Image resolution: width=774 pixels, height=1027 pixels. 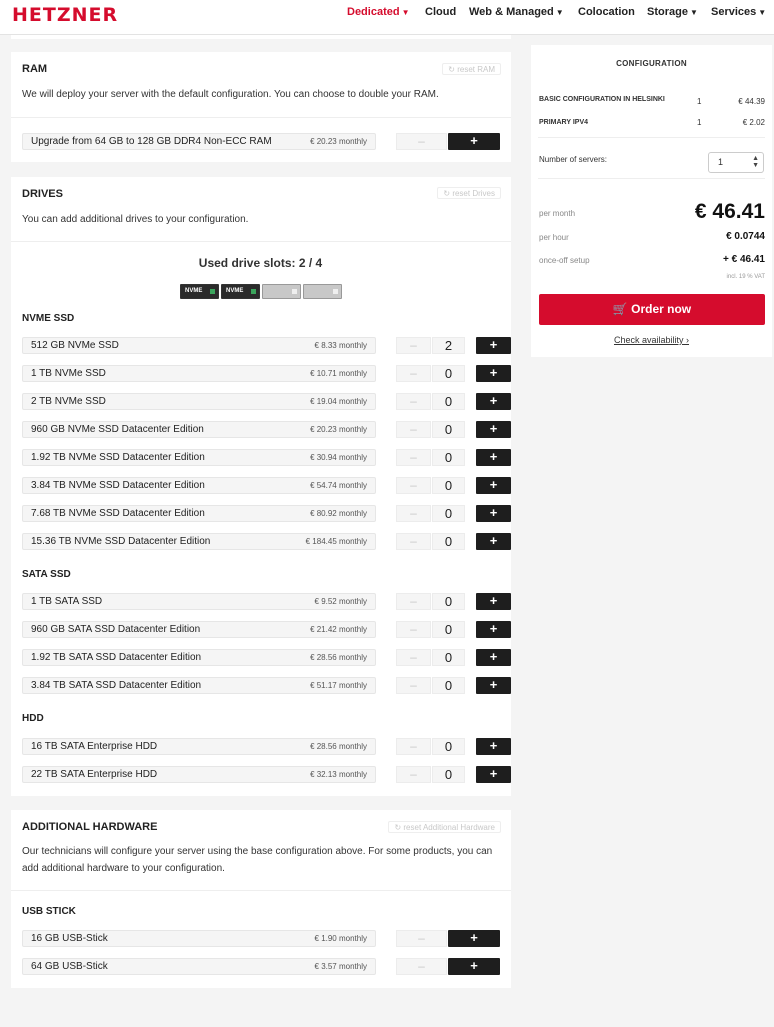 What do you see at coordinates (116, 685) in the screenshot?
I see `option-name: 3.84 TB SATA SSD Datacenter Edition` at bounding box center [116, 685].